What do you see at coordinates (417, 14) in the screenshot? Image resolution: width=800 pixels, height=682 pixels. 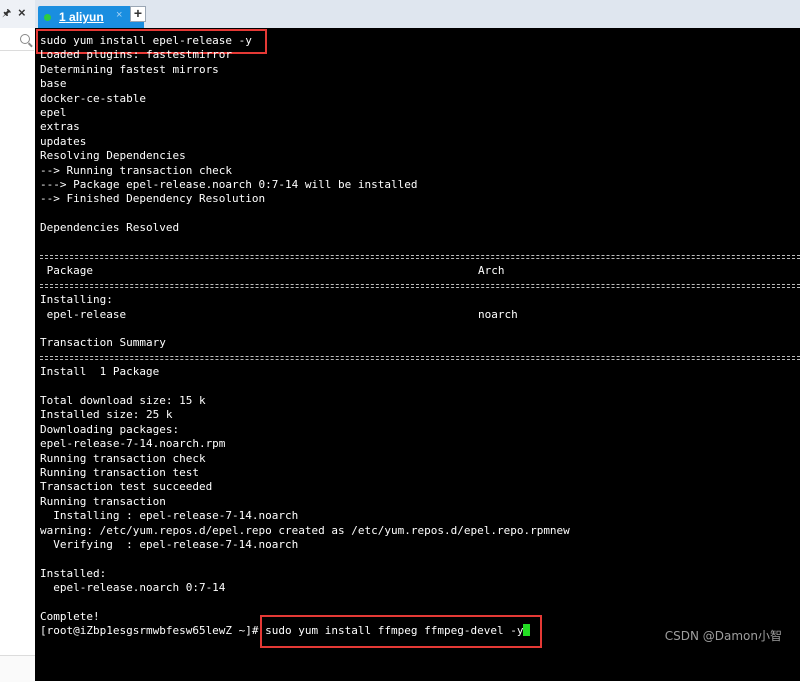 I see `tab-bar: 1 aliyun × +` at bounding box center [417, 14].